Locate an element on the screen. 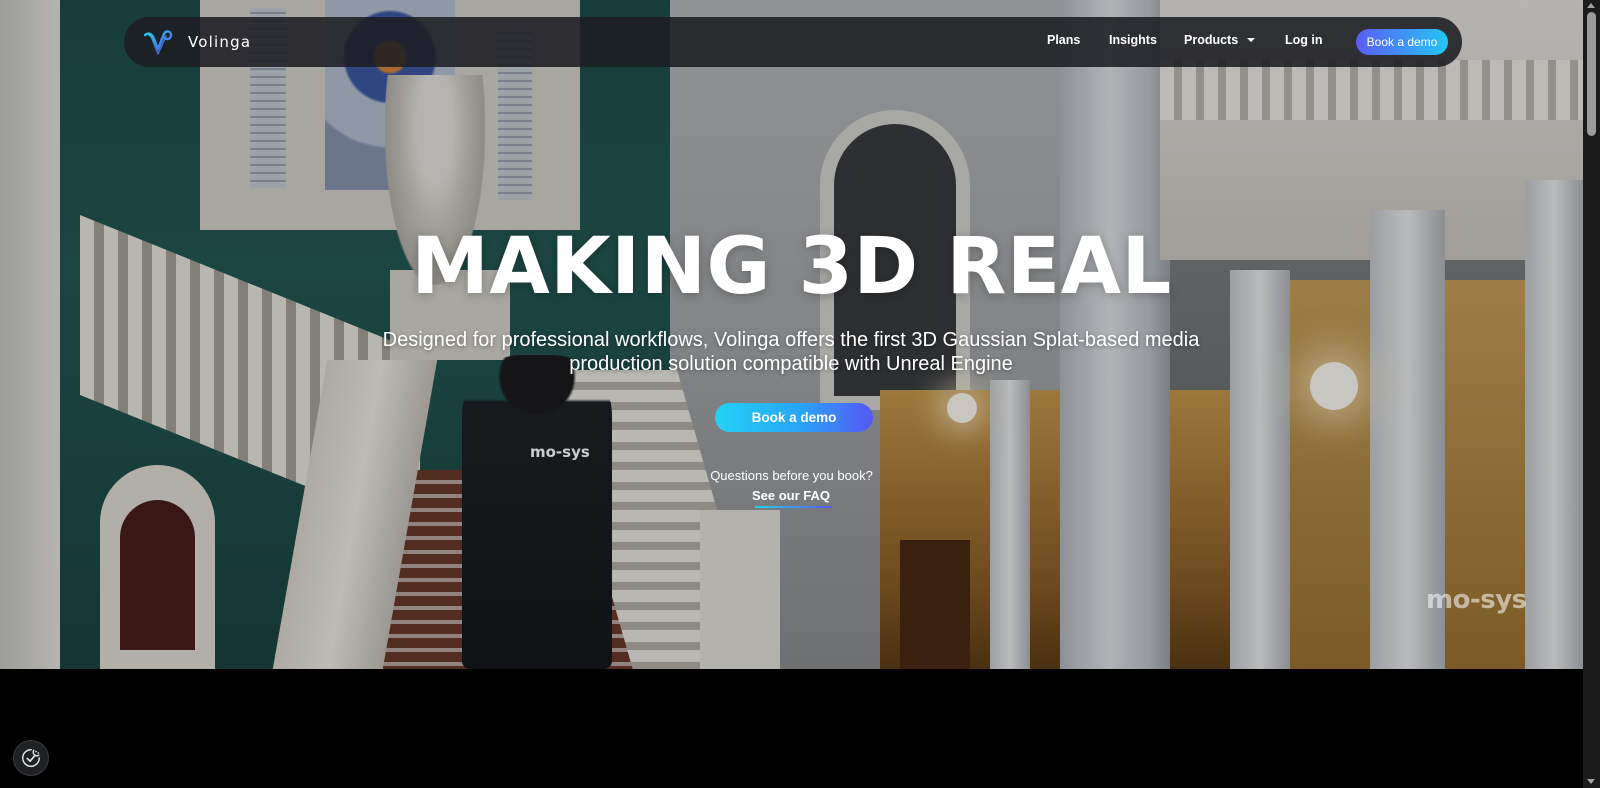  faq-link-underline is located at coordinates (793, 507).